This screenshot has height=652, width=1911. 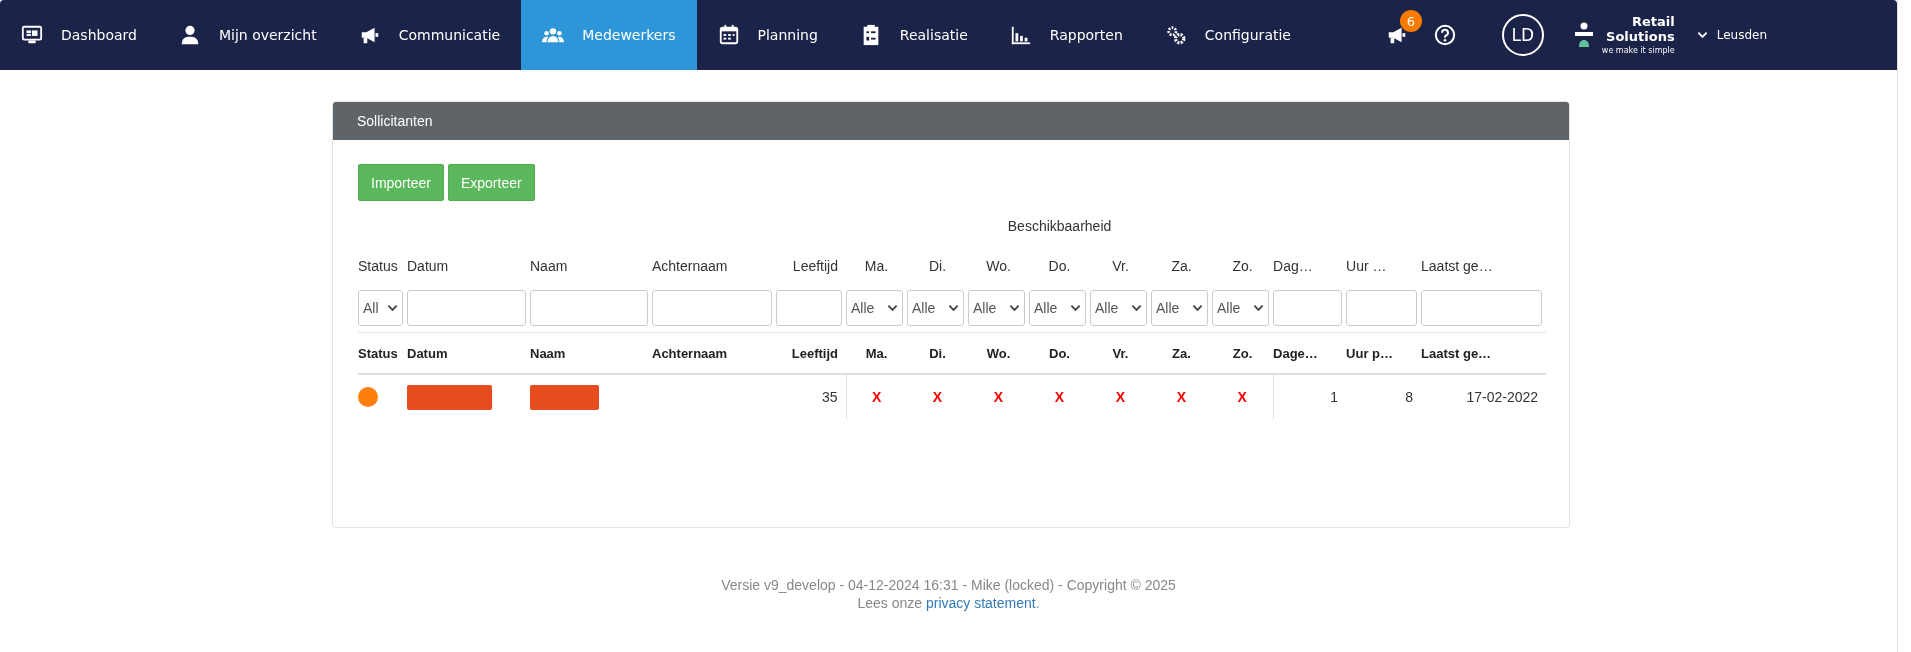 I want to click on version-text: Versie v9_develop - 04-12-2024 16:31 - Mike (locked) - Copyright © 2025, so click(x=948, y=585).